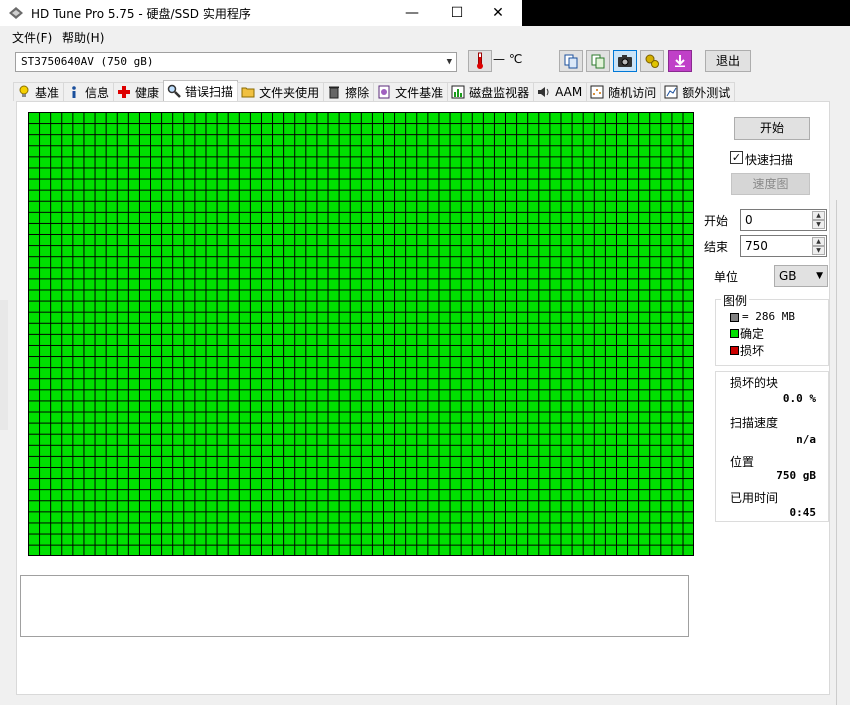 This screenshot has width=850, height=705. I want to click on damaged-swatch, so click(734, 350).